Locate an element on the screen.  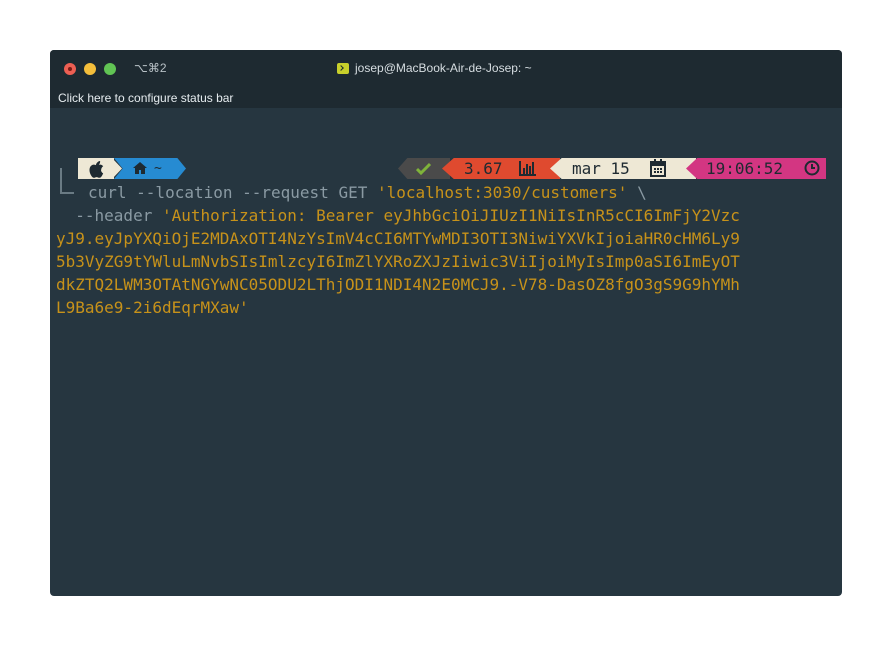
load-average: 3.67 is located at coordinates (483, 168).